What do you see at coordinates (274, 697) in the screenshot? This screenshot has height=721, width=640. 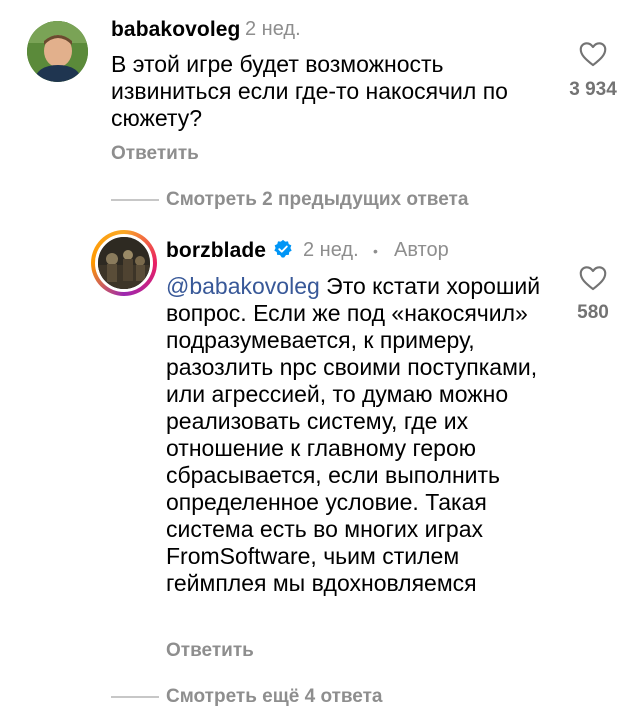 I see `view-more-replies-button: Смотреть ещё 4 ответа` at bounding box center [274, 697].